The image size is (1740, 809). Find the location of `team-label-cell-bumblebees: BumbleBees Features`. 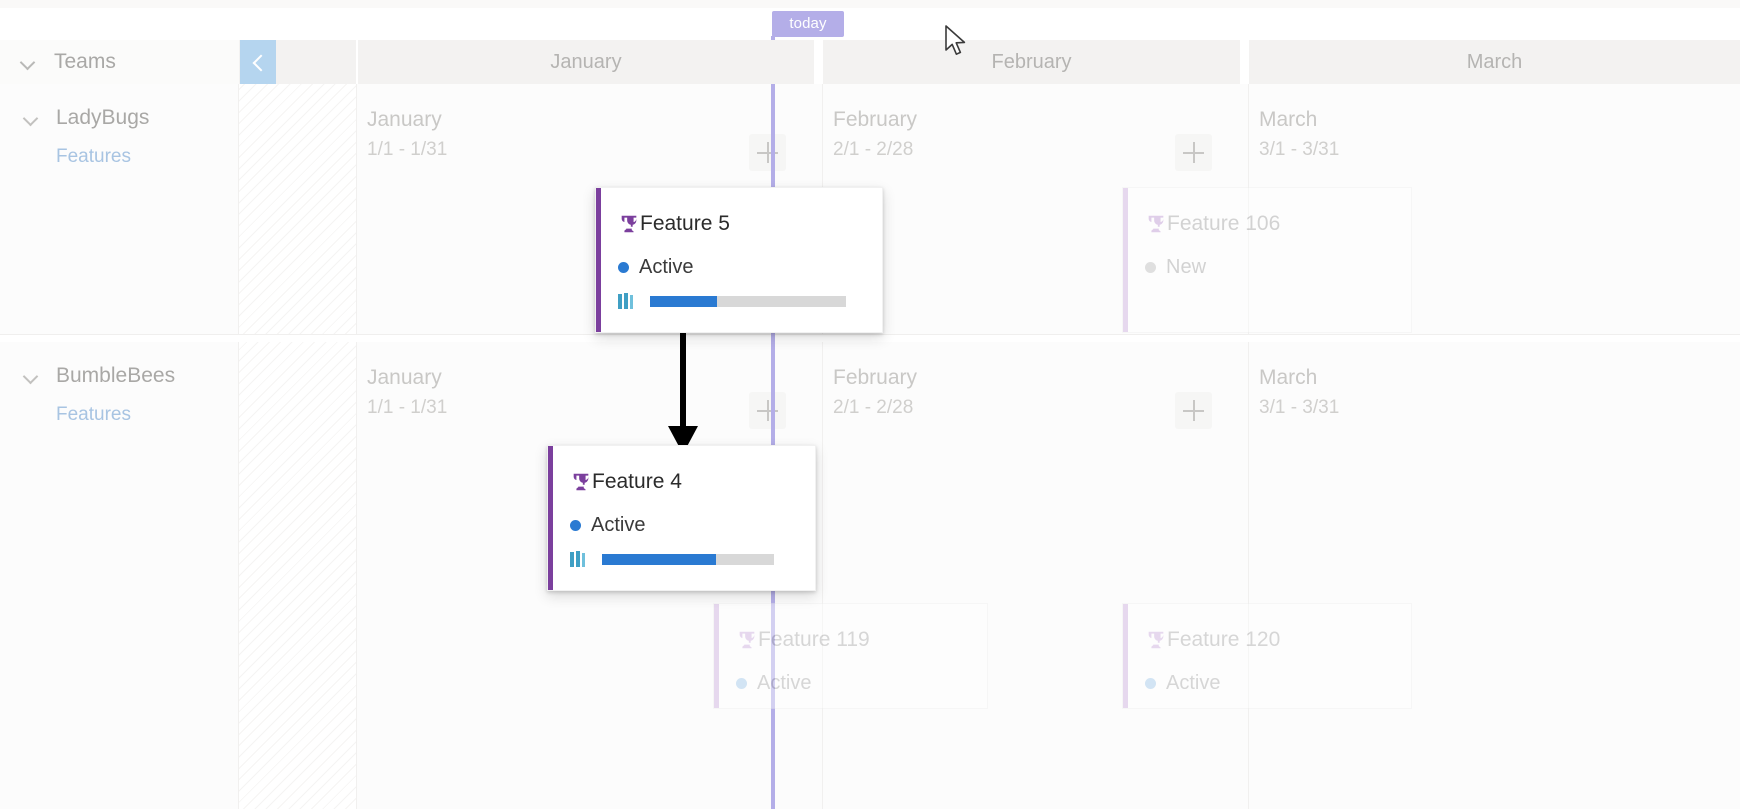

team-label-cell-bumblebees: BumbleBees Features is located at coordinates (119, 575).